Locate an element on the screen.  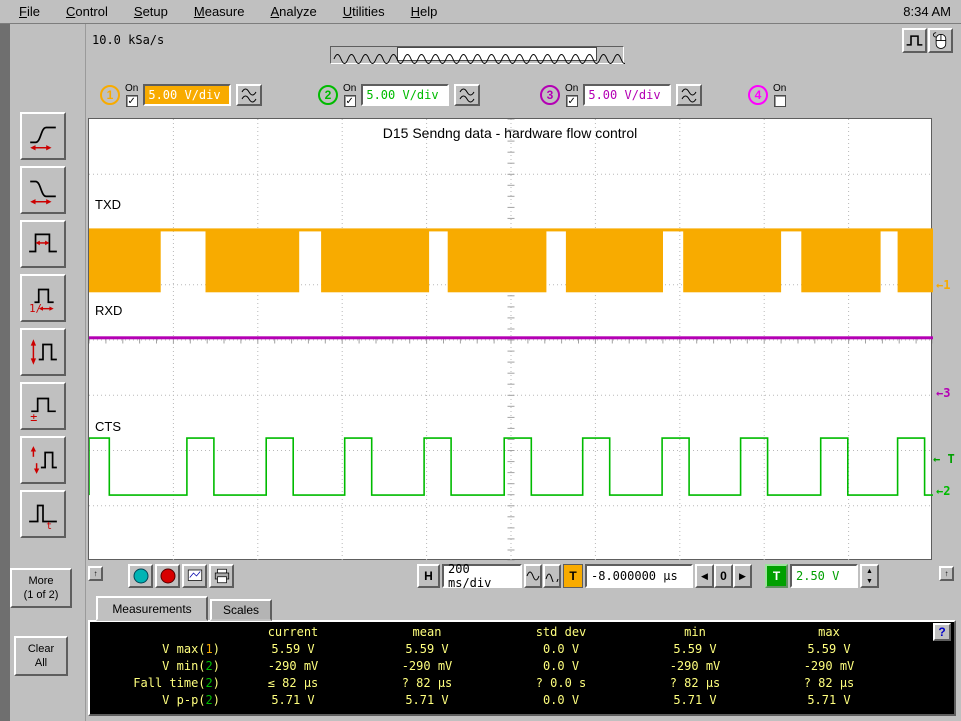
tab-scales: Scales is located at coordinates (241, 610).